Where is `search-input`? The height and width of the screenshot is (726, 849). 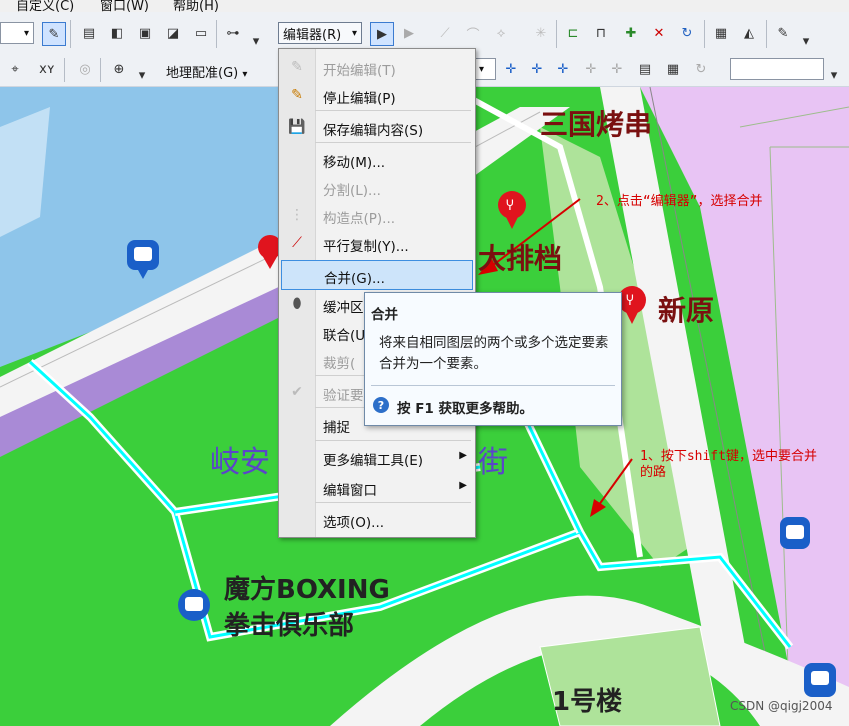 search-input is located at coordinates (777, 69).